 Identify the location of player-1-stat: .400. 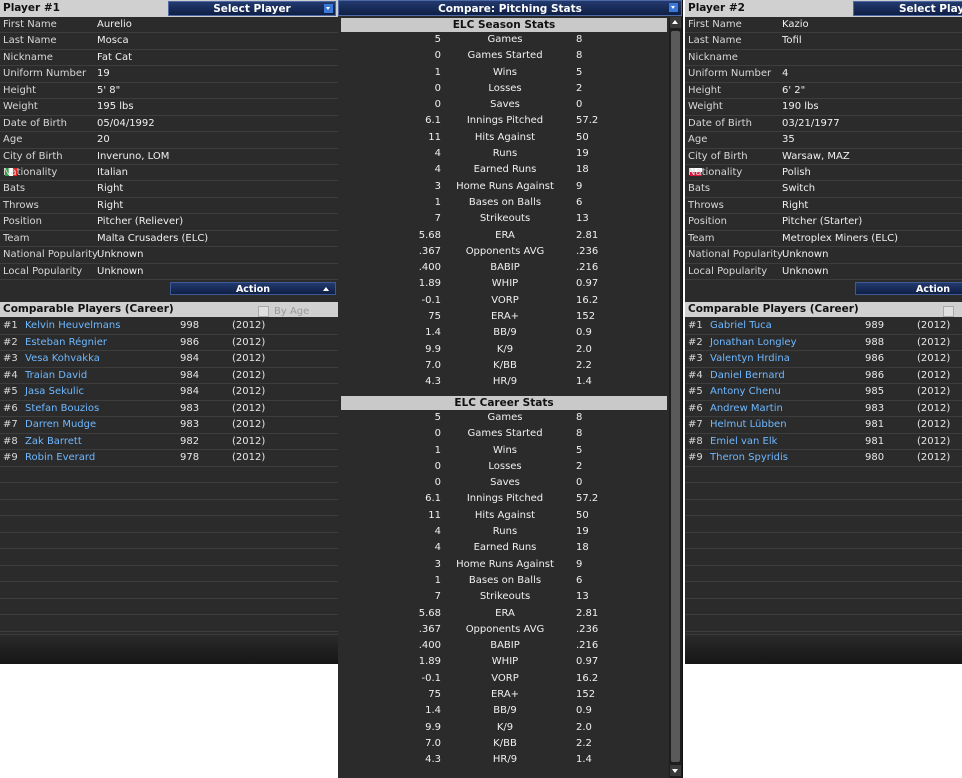
(429, 268).